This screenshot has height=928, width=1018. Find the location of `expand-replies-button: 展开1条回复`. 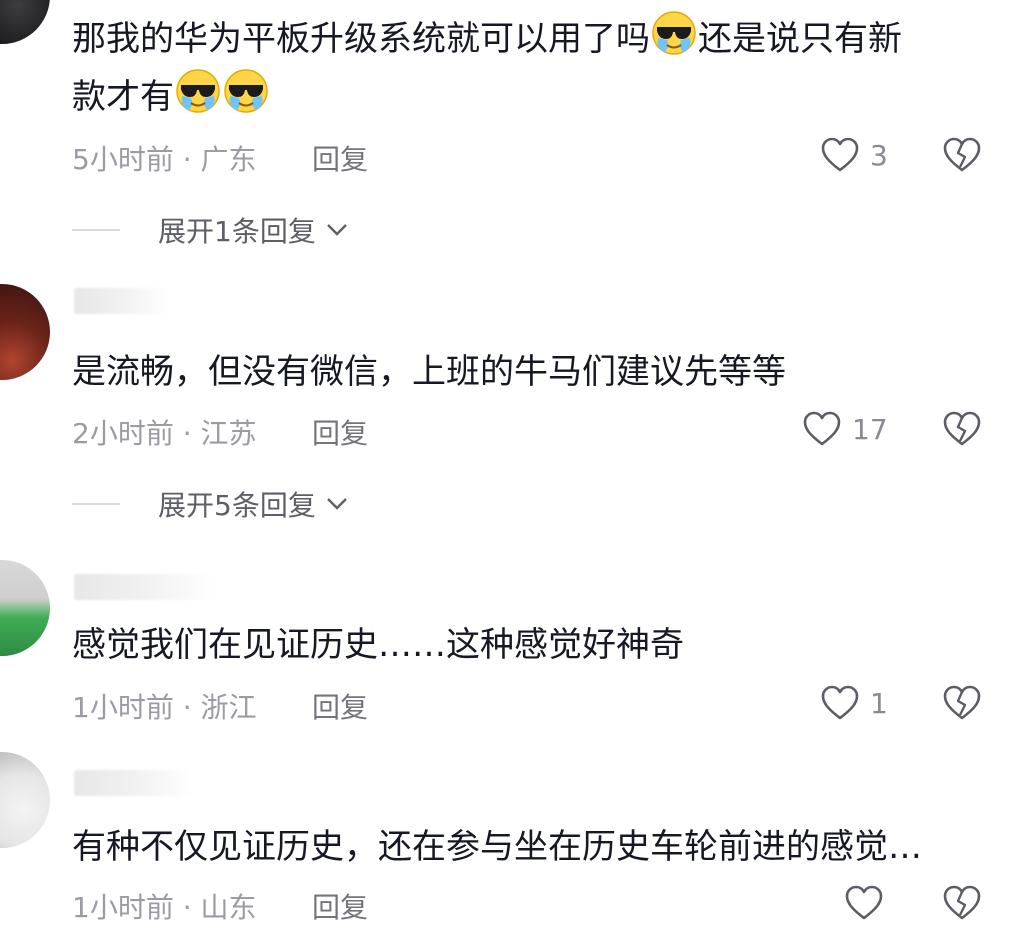

expand-replies-button: 展开1条回复 is located at coordinates (210, 230).